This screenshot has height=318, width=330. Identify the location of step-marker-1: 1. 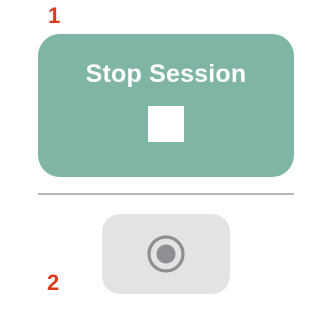
(54, 15).